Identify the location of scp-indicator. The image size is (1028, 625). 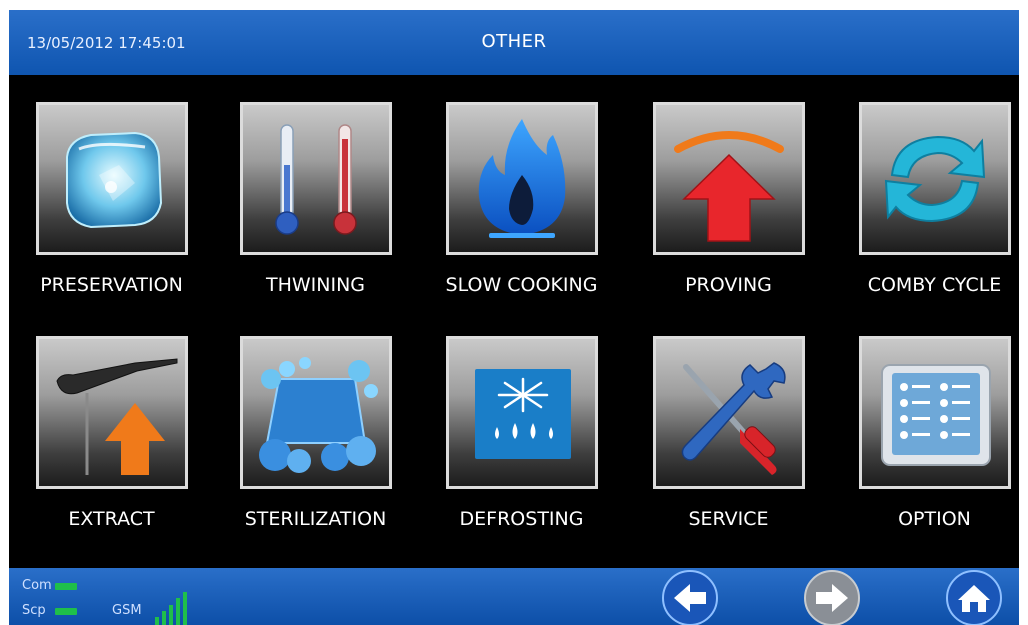
(66, 611).